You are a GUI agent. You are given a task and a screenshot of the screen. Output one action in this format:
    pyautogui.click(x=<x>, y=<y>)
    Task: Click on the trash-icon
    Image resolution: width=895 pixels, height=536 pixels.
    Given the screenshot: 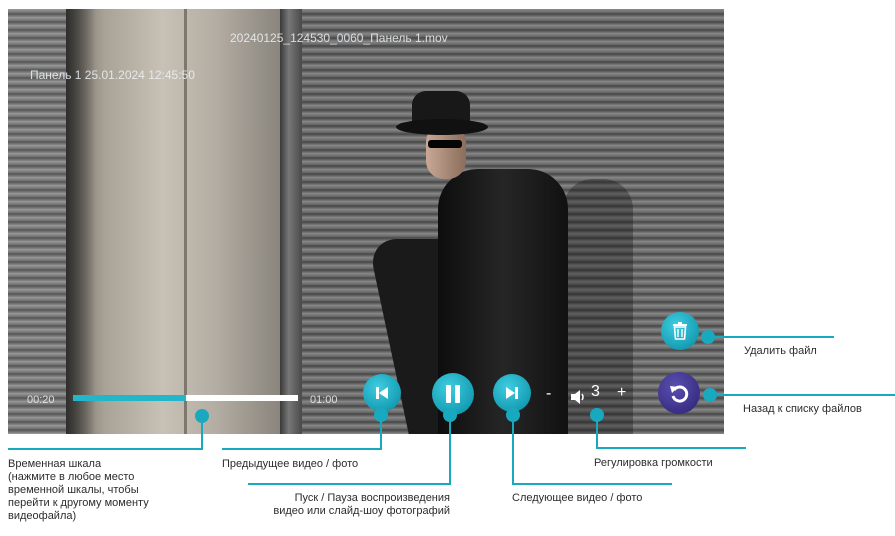 What is the action you would take?
    pyautogui.click(x=680, y=331)
    